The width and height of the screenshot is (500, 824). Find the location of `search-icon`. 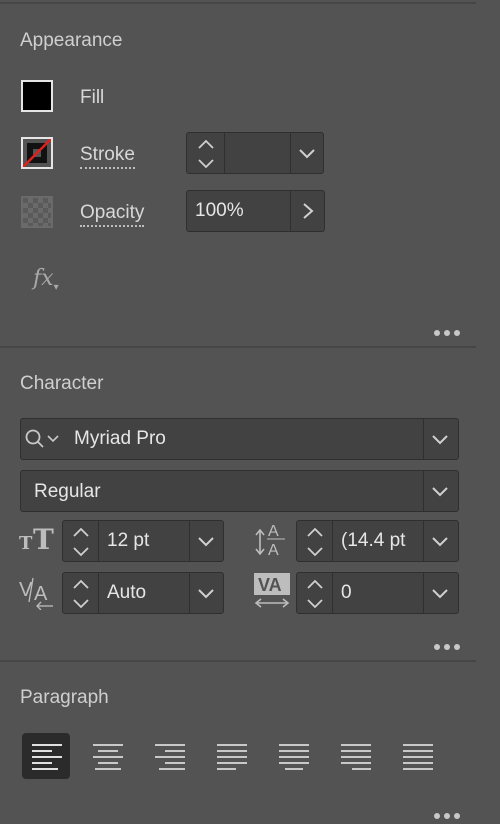

search-icon is located at coordinates (44, 440).